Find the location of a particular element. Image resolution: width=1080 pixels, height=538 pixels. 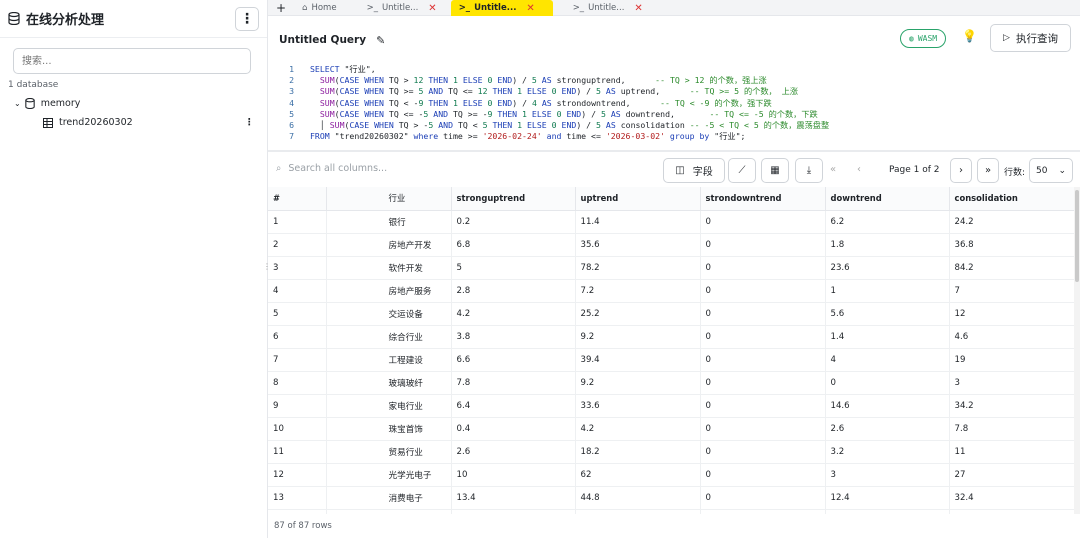

table-cell: 34.2 is located at coordinates (1011, 406).